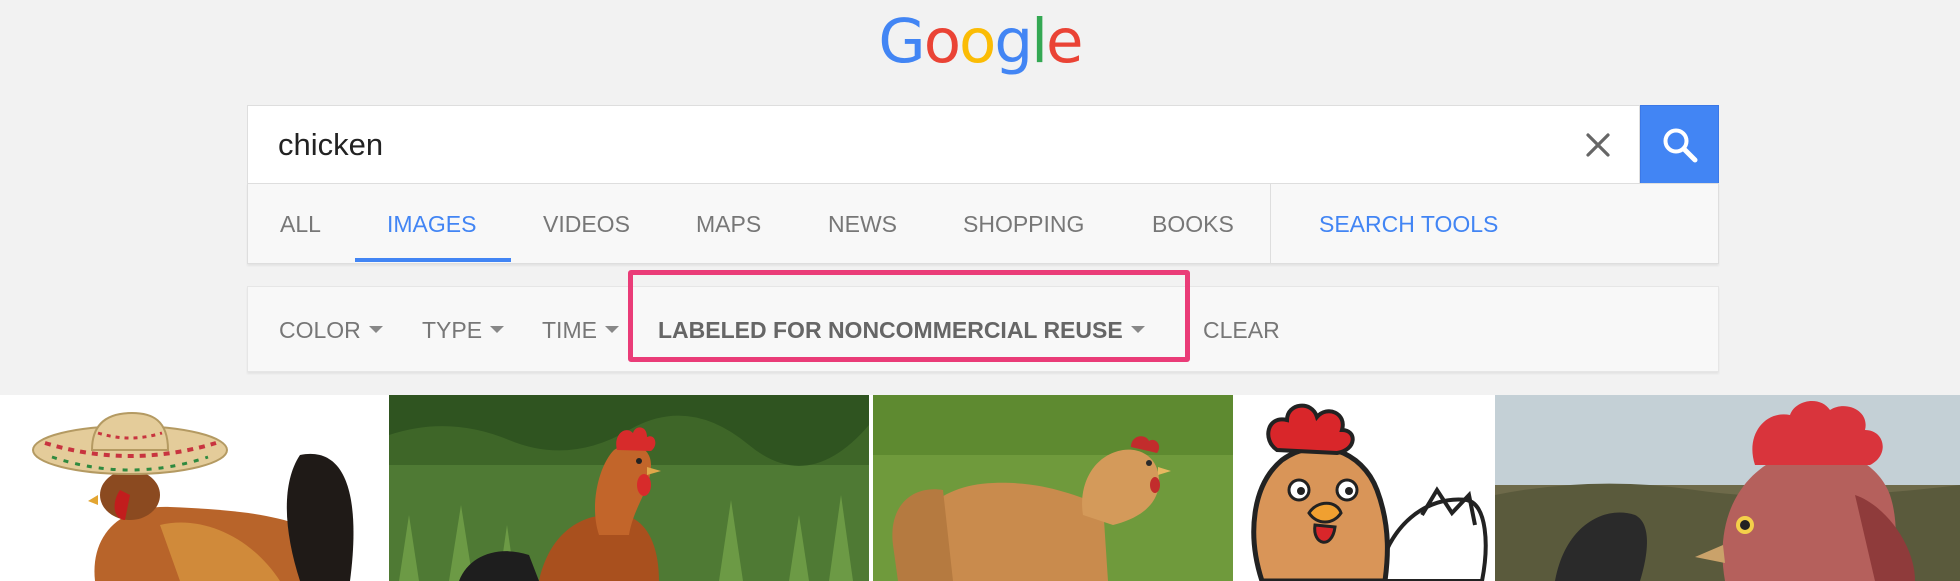 This screenshot has height=581, width=1960. I want to click on hen-lawn-image, so click(1053, 488).